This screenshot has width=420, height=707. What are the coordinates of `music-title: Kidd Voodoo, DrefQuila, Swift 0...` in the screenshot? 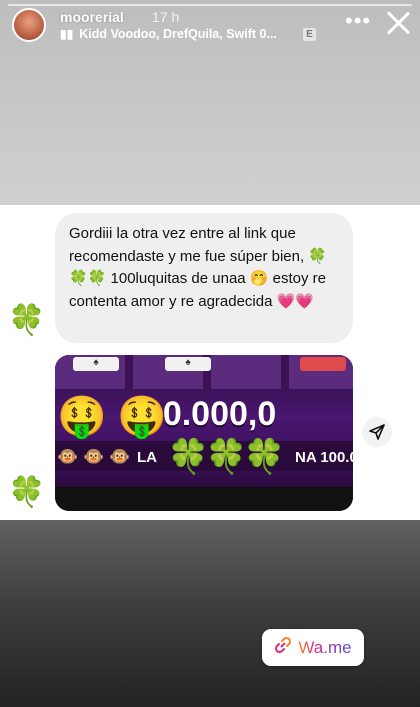 It's located at (178, 34).